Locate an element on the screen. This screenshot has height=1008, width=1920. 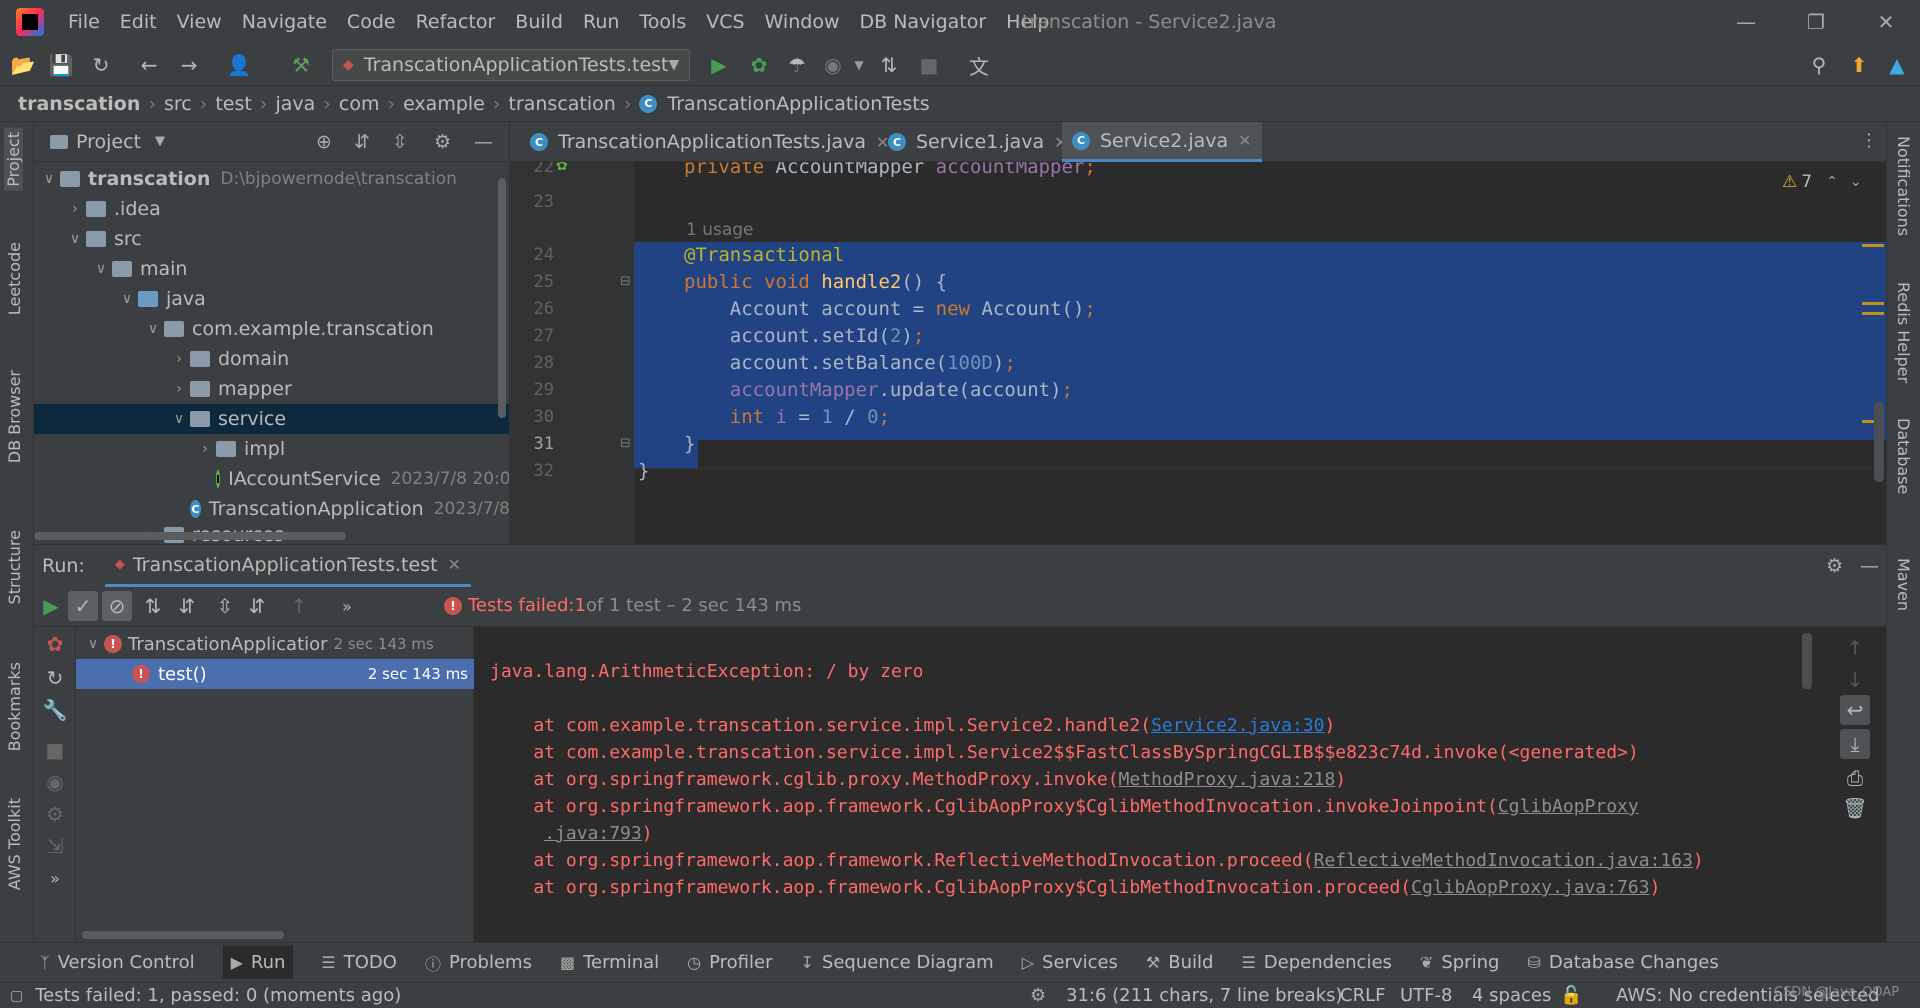
menu-file: File is located at coordinates (84, 22).